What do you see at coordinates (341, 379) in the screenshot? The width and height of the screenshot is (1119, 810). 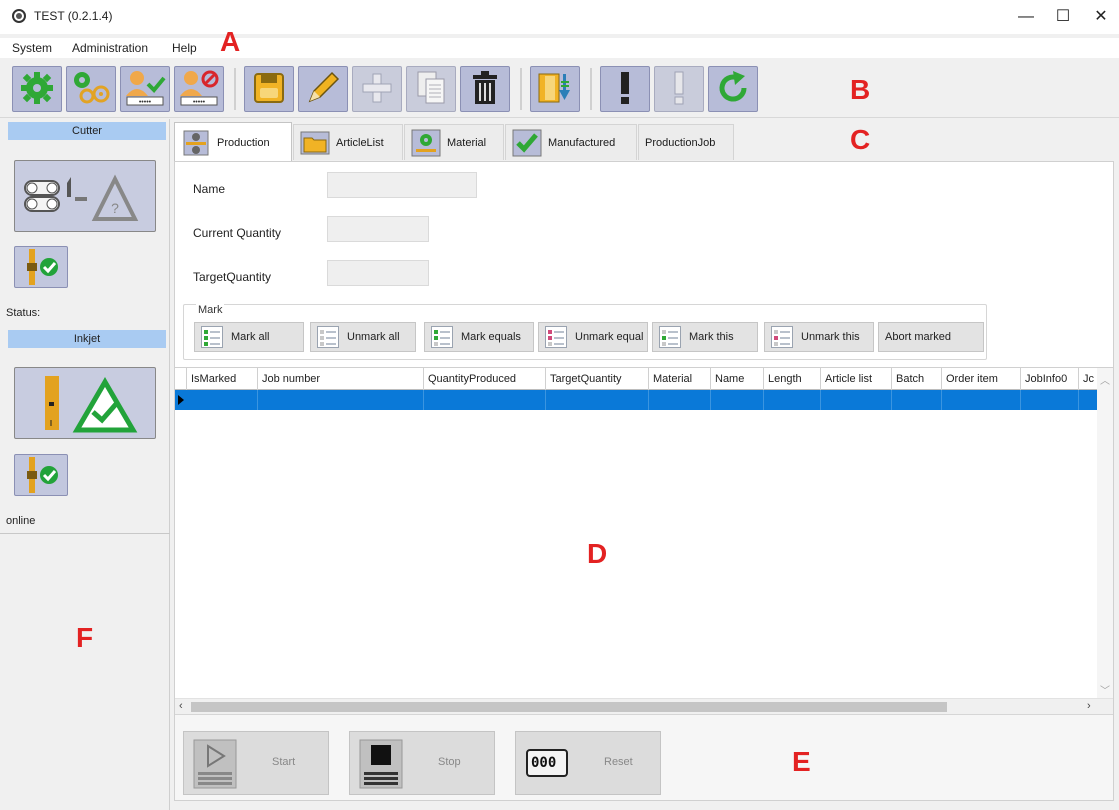 I see `column-header: Job number` at bounding box center [341, 379].